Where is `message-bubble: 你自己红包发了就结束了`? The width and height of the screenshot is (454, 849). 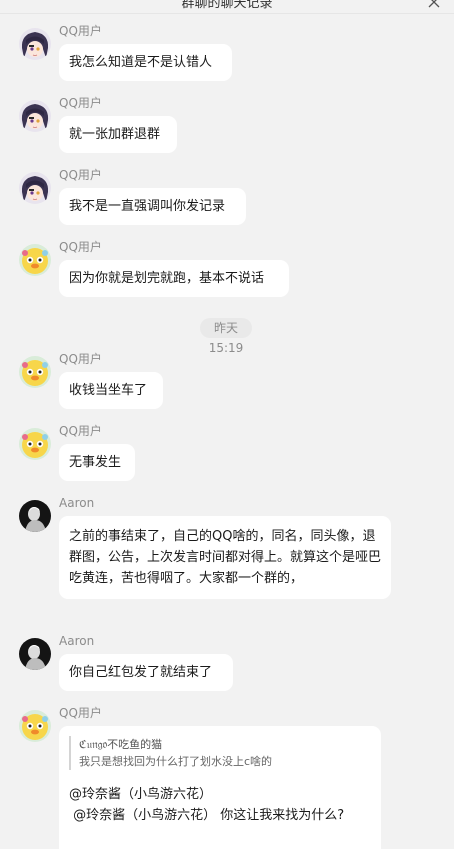 message-bubble: 你自己红包发了就结束了 is located at coordinates (146, 672).